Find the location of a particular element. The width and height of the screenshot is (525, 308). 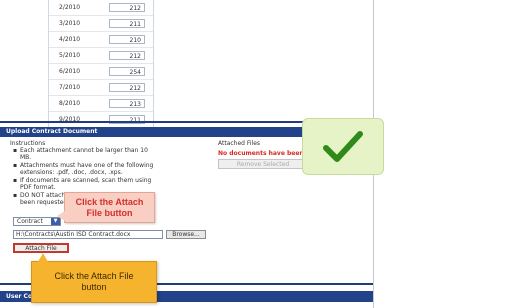

month-value-input: 254 is located at coordinates (127, 71).